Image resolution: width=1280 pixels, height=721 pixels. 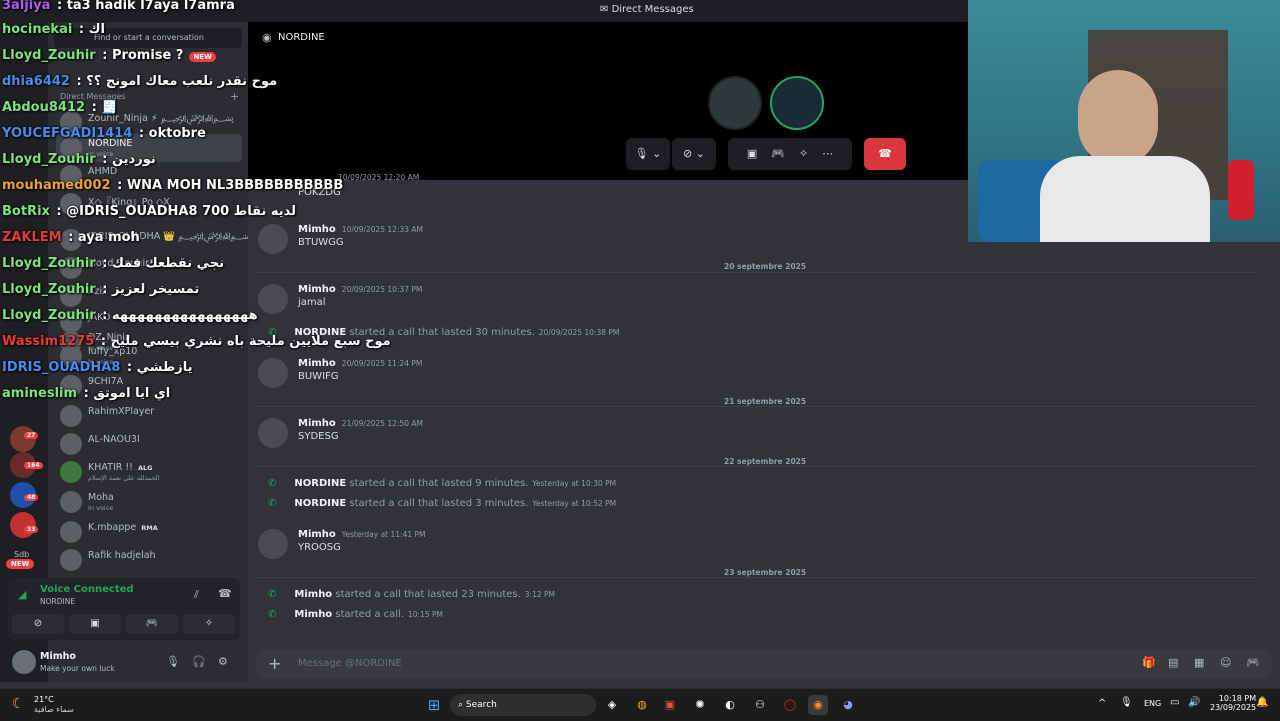 I want to click on firefox-icon: ◉, so click(x=818, y=705).